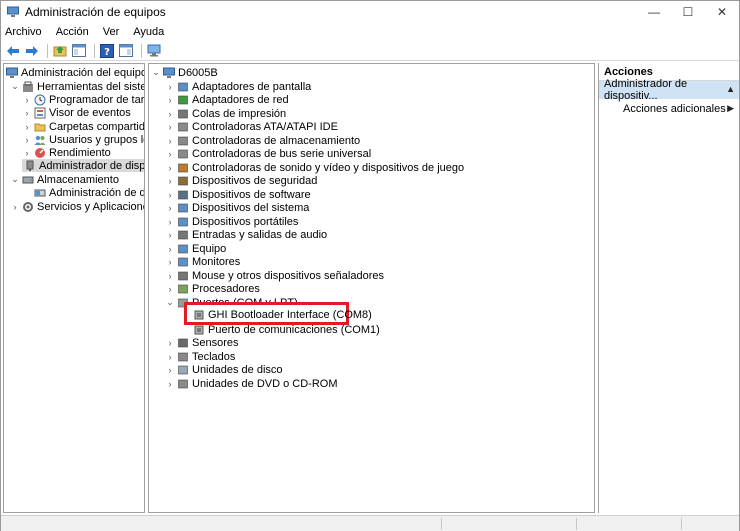 This screenshot has width=740, height=531. What do you see at coordinates (226, 113) in the screenshot?
I see `device-category-item: › Colas de impresión` at bounding box center [226, 113].